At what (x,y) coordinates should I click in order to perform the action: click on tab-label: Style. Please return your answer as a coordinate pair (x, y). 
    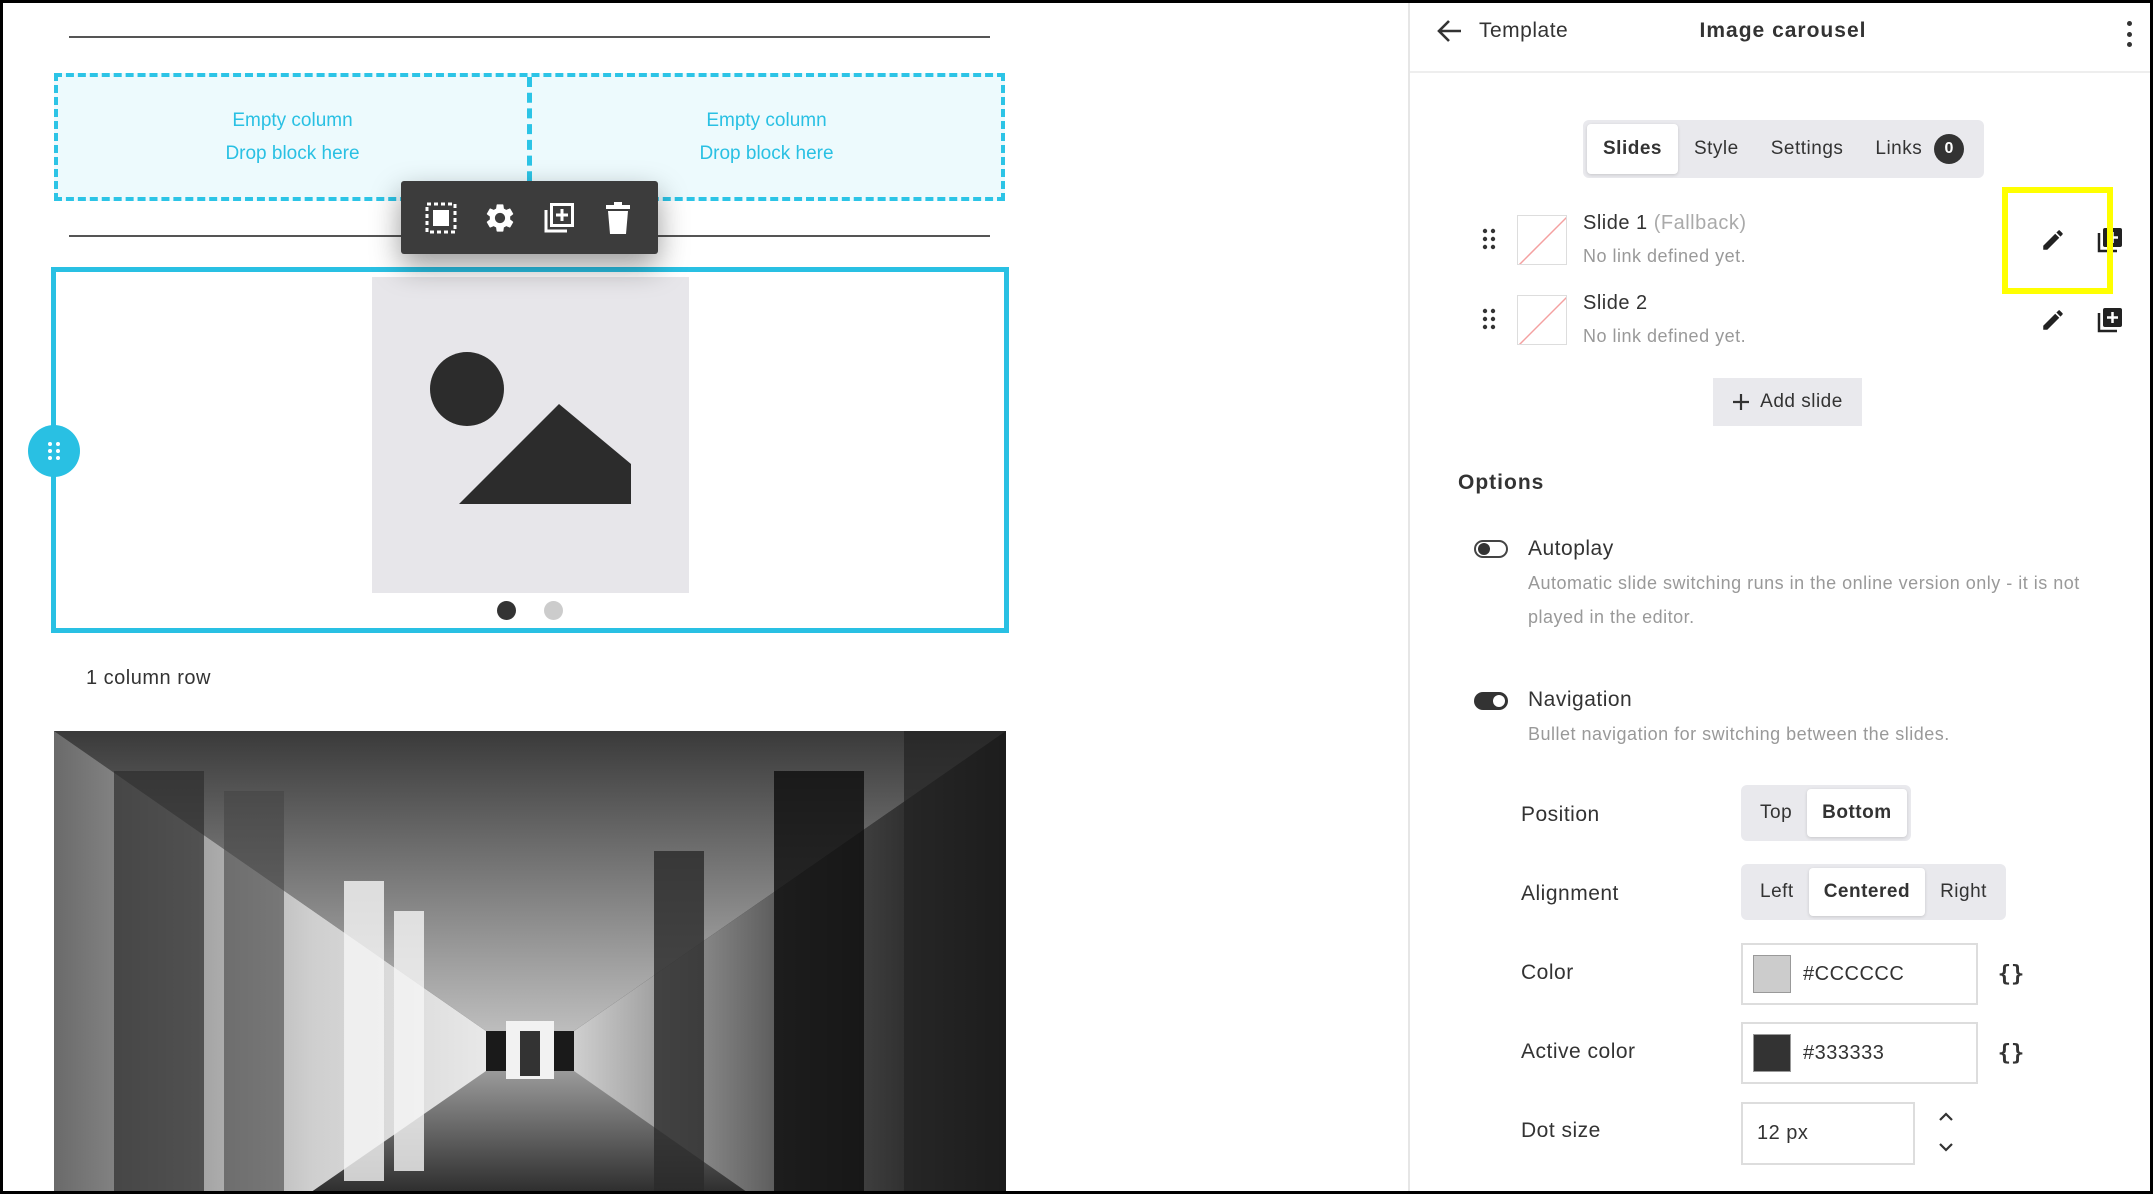
    Looking at the image, I should click on (1716, 148).